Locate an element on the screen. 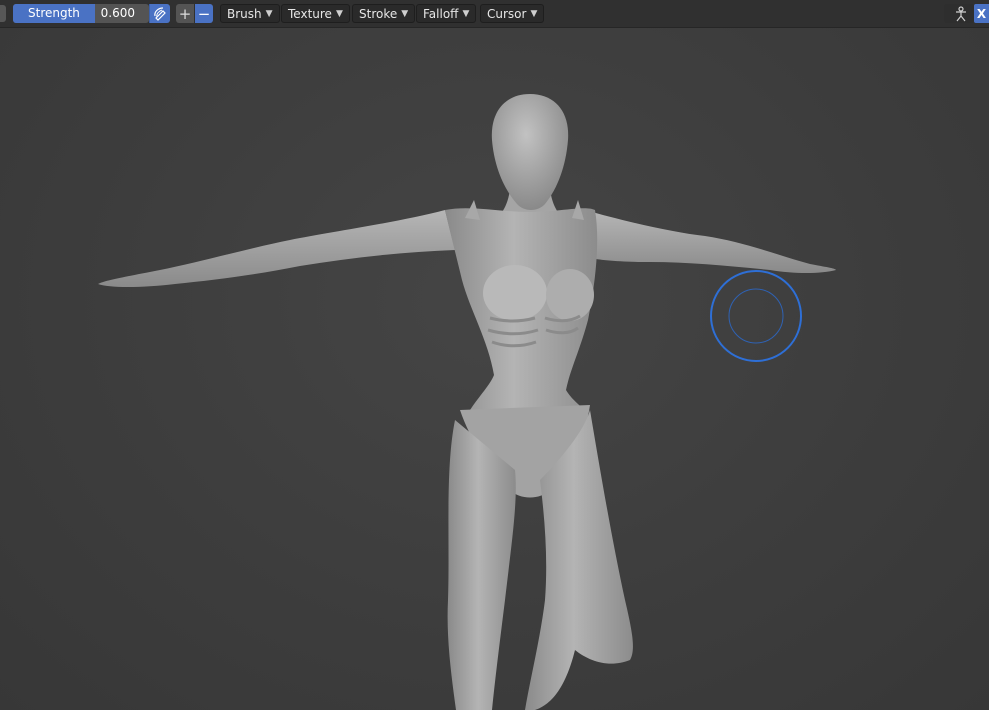  stroke-menu-label: Stroke is located at coordinates (378, 13).